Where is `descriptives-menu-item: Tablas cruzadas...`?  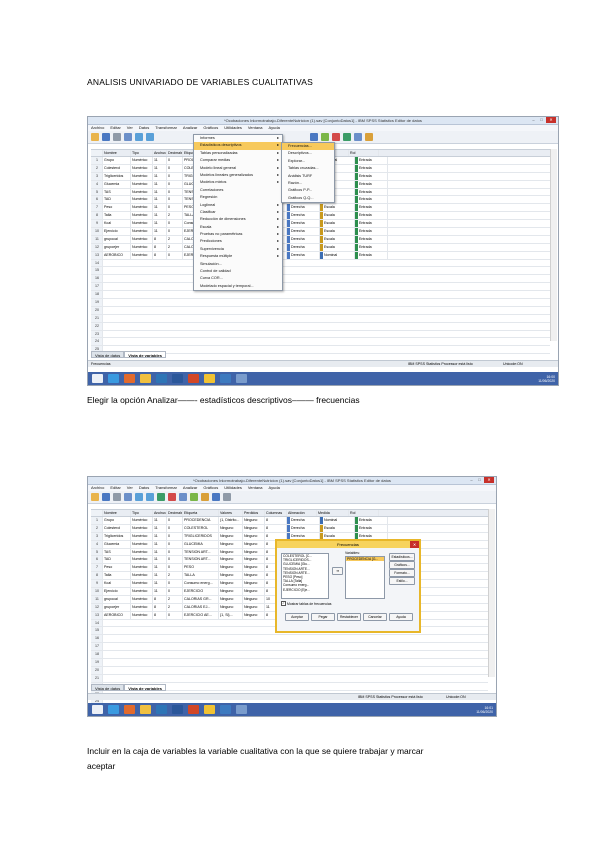
descriptives-menu-item: Tablas cruzadas... is located at coordinates (308, 168).